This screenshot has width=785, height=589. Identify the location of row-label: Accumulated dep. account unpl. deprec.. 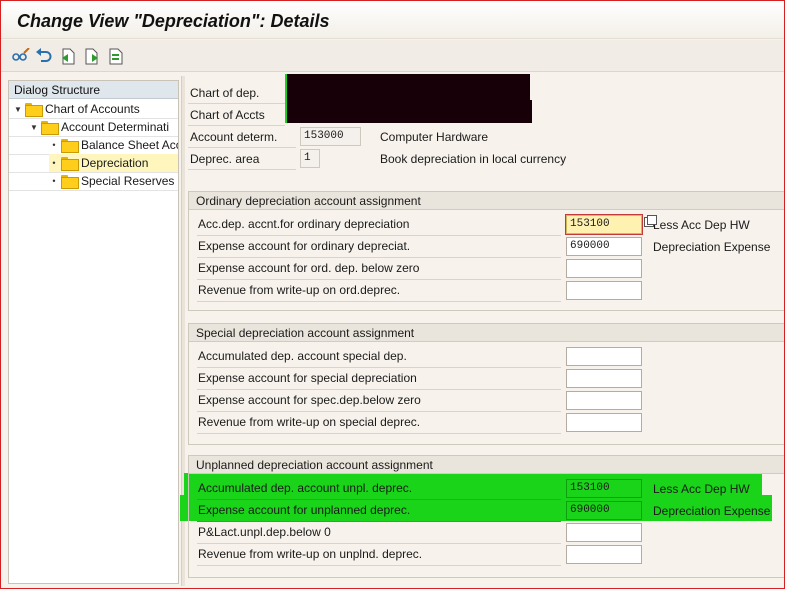
(305, 488).